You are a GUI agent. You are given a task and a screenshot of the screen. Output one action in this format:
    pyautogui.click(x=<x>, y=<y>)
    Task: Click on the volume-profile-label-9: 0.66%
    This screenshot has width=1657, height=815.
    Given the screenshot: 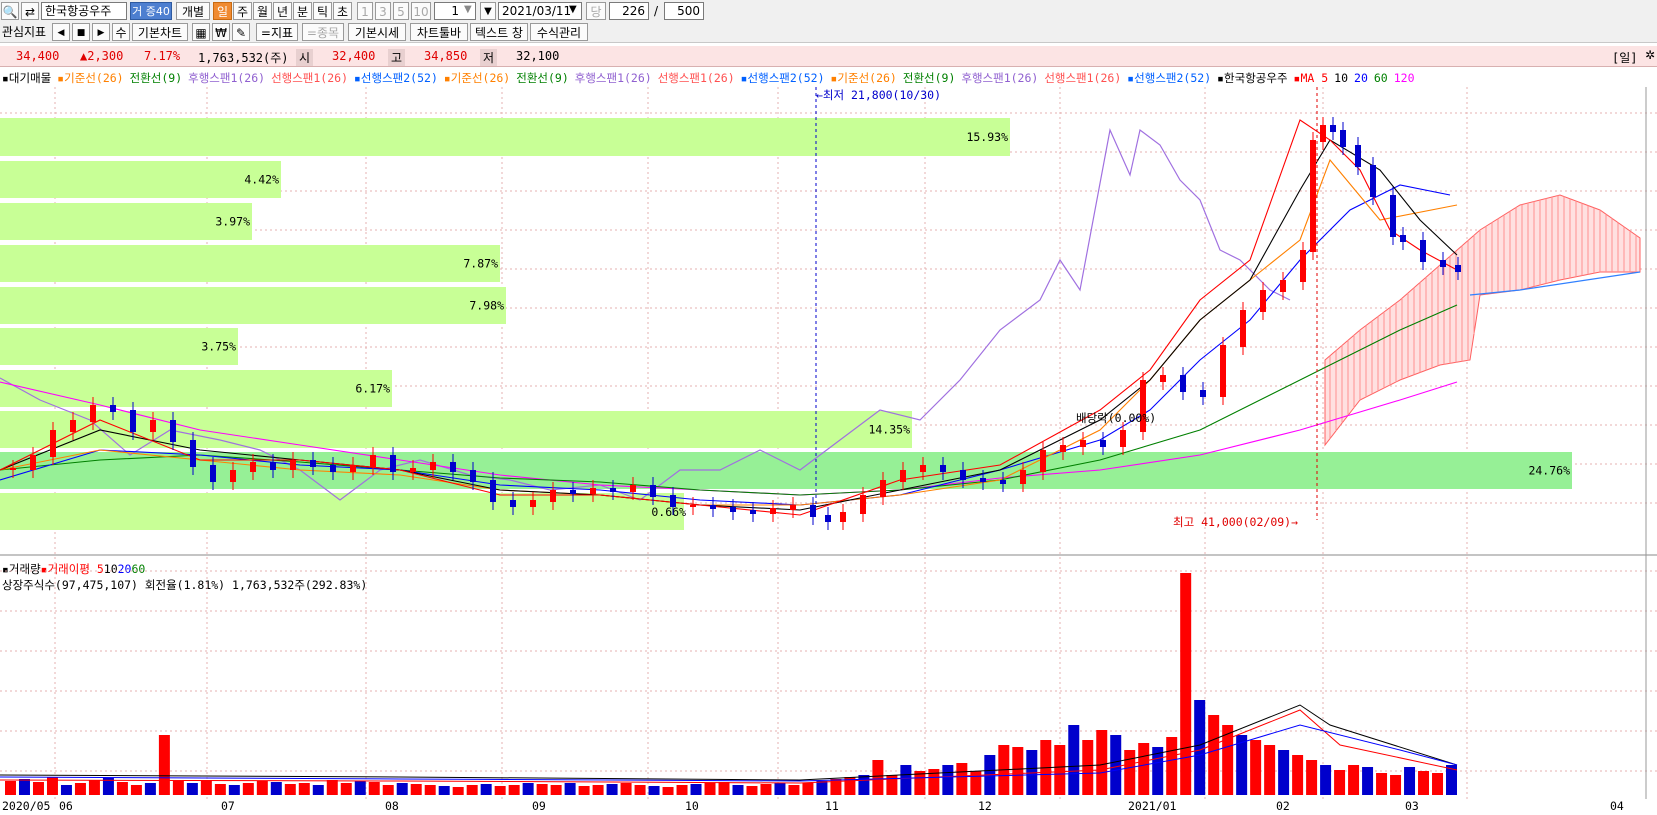 What is the action you would take?
    pyautogui.click(x=668, y=512)
    